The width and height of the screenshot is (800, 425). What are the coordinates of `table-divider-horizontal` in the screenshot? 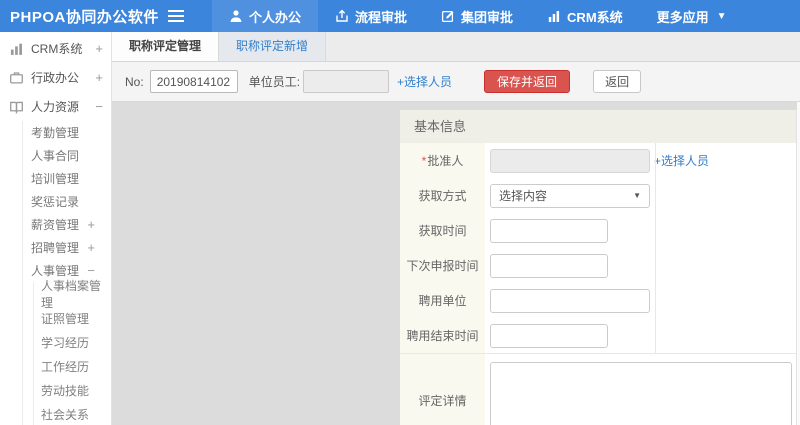 It's located at (598, 353).